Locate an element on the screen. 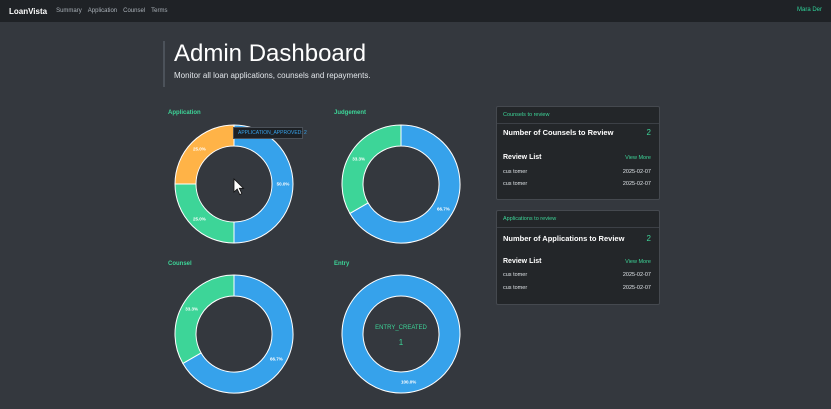  counsels-view-more-link: View More is located at coordinates (638, 158).